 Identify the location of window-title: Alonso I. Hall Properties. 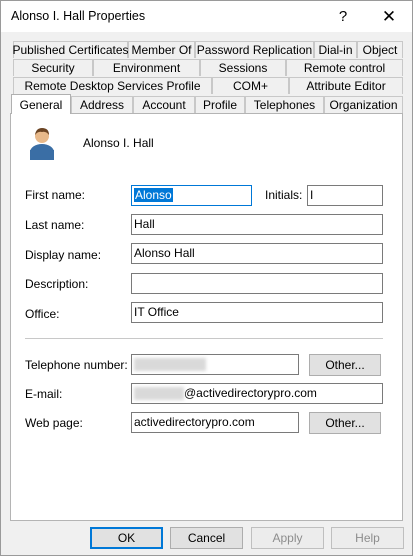
(78, 16).